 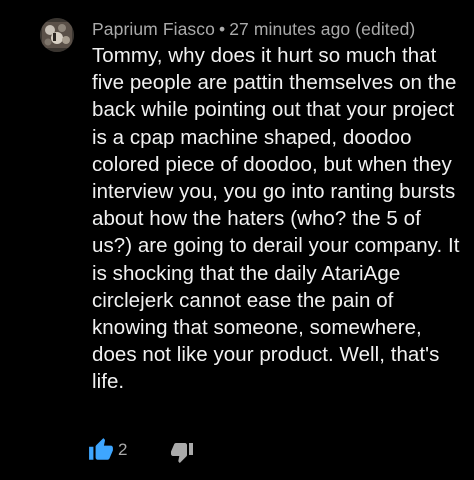 What do you see at coordinates (123, 449) in the screenshot?
I see `like-count: 2` at bounding box center [123, 449].